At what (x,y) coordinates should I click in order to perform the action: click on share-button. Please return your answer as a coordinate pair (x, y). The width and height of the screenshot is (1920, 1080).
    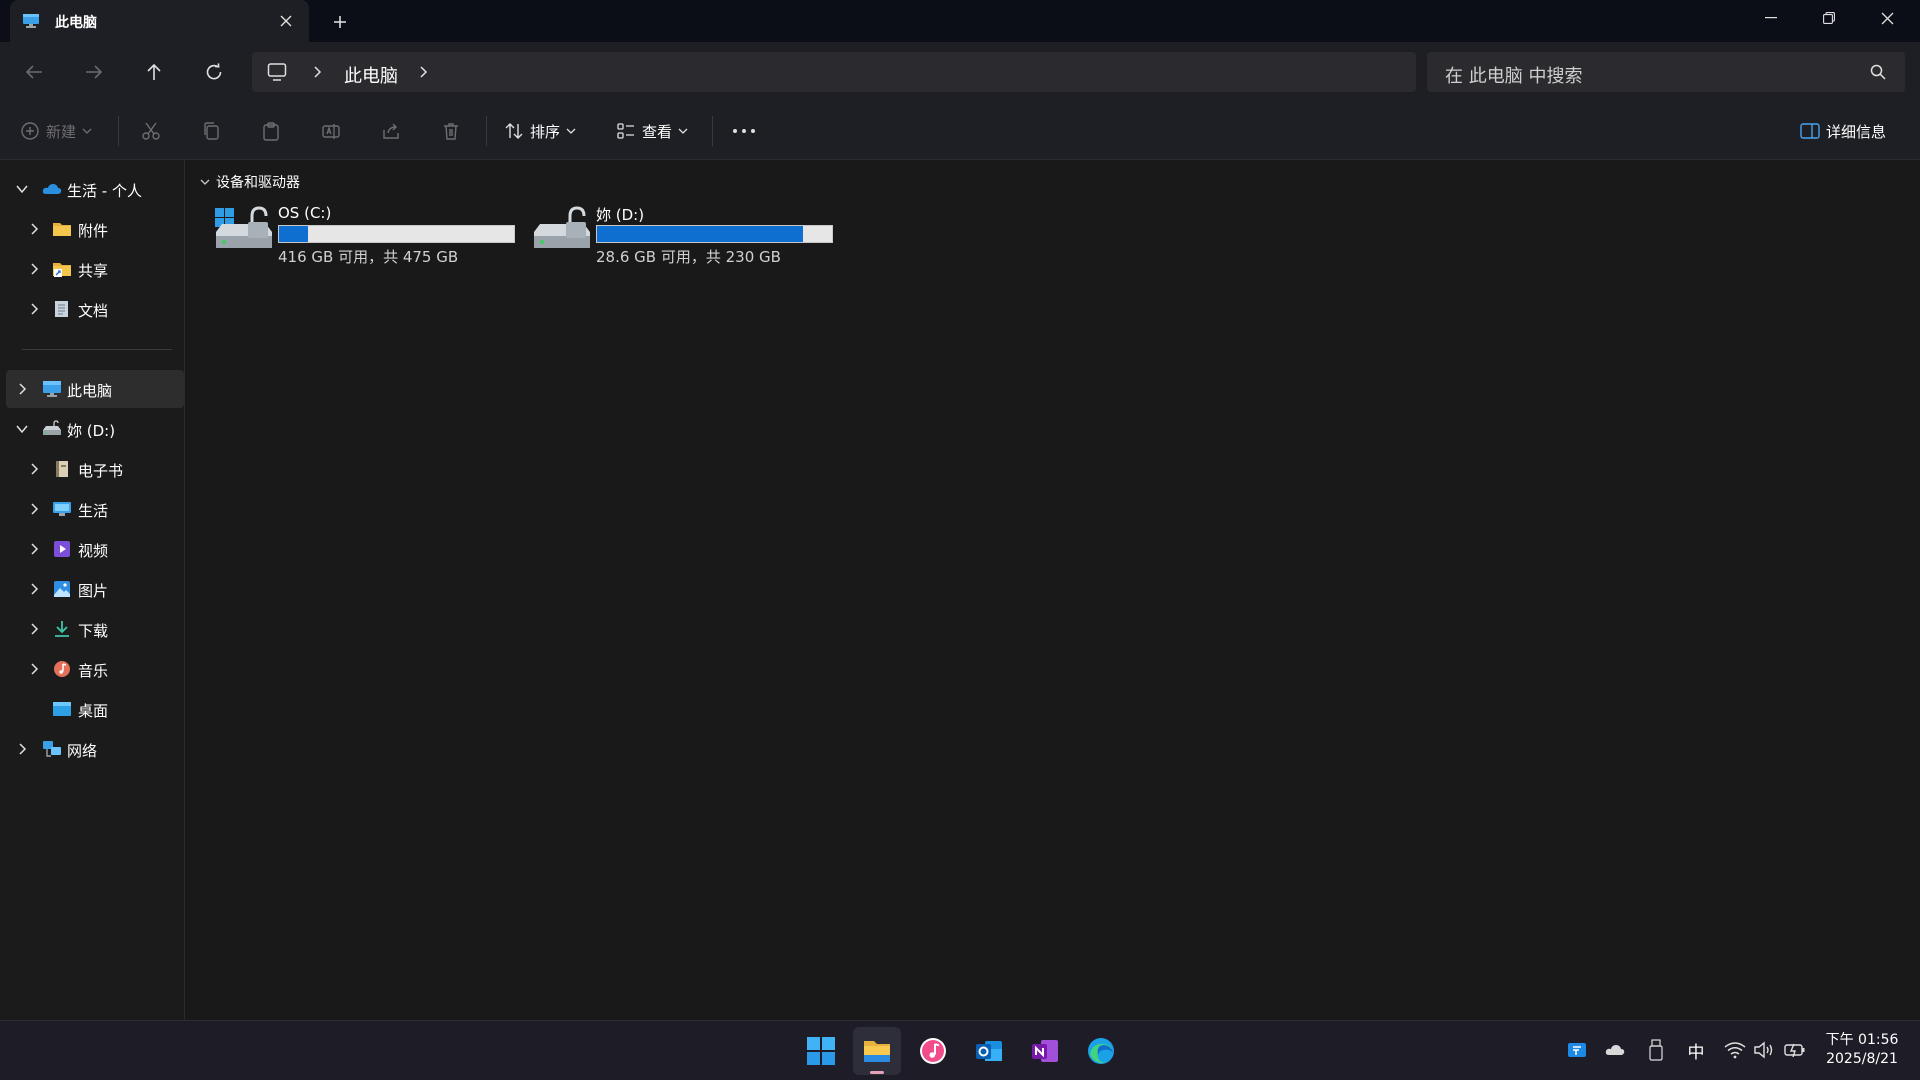
    Looking at the image, I should click on (391, 131).